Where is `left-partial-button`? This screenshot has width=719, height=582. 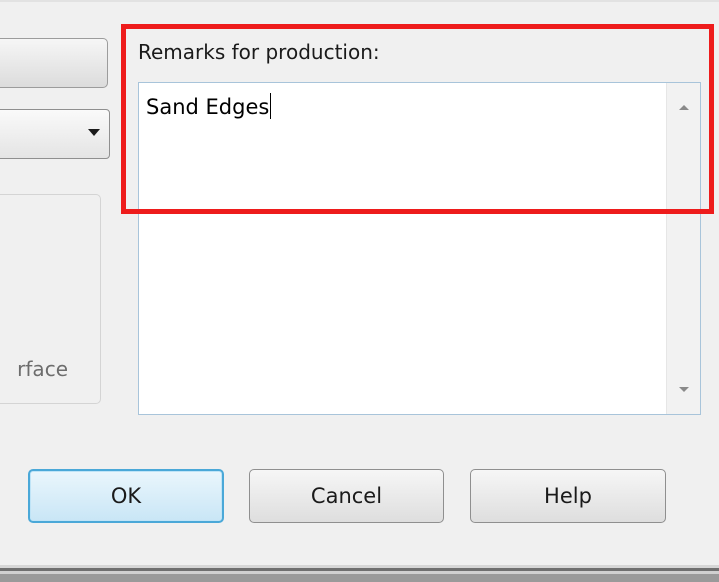
left-partial-button is located at coordinates (54, 63).